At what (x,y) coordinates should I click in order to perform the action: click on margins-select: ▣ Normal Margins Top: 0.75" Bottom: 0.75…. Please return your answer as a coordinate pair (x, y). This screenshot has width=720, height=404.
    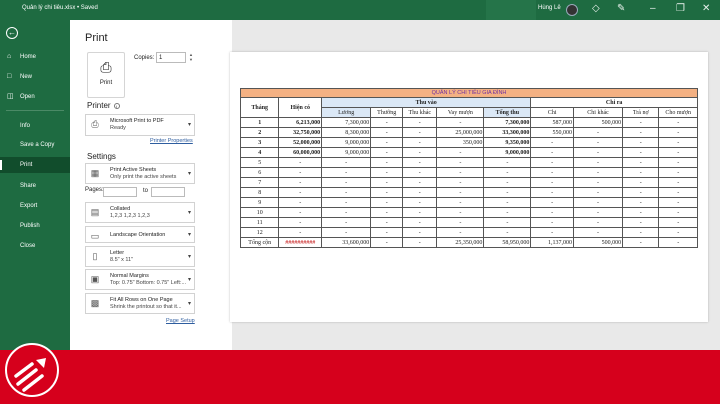
    Looking at the image, I should click on (140, 279).